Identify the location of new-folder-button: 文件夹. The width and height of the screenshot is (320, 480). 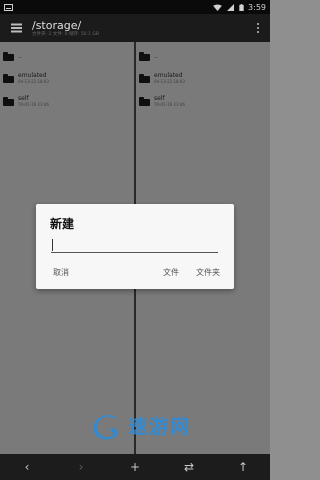
(208, 272).